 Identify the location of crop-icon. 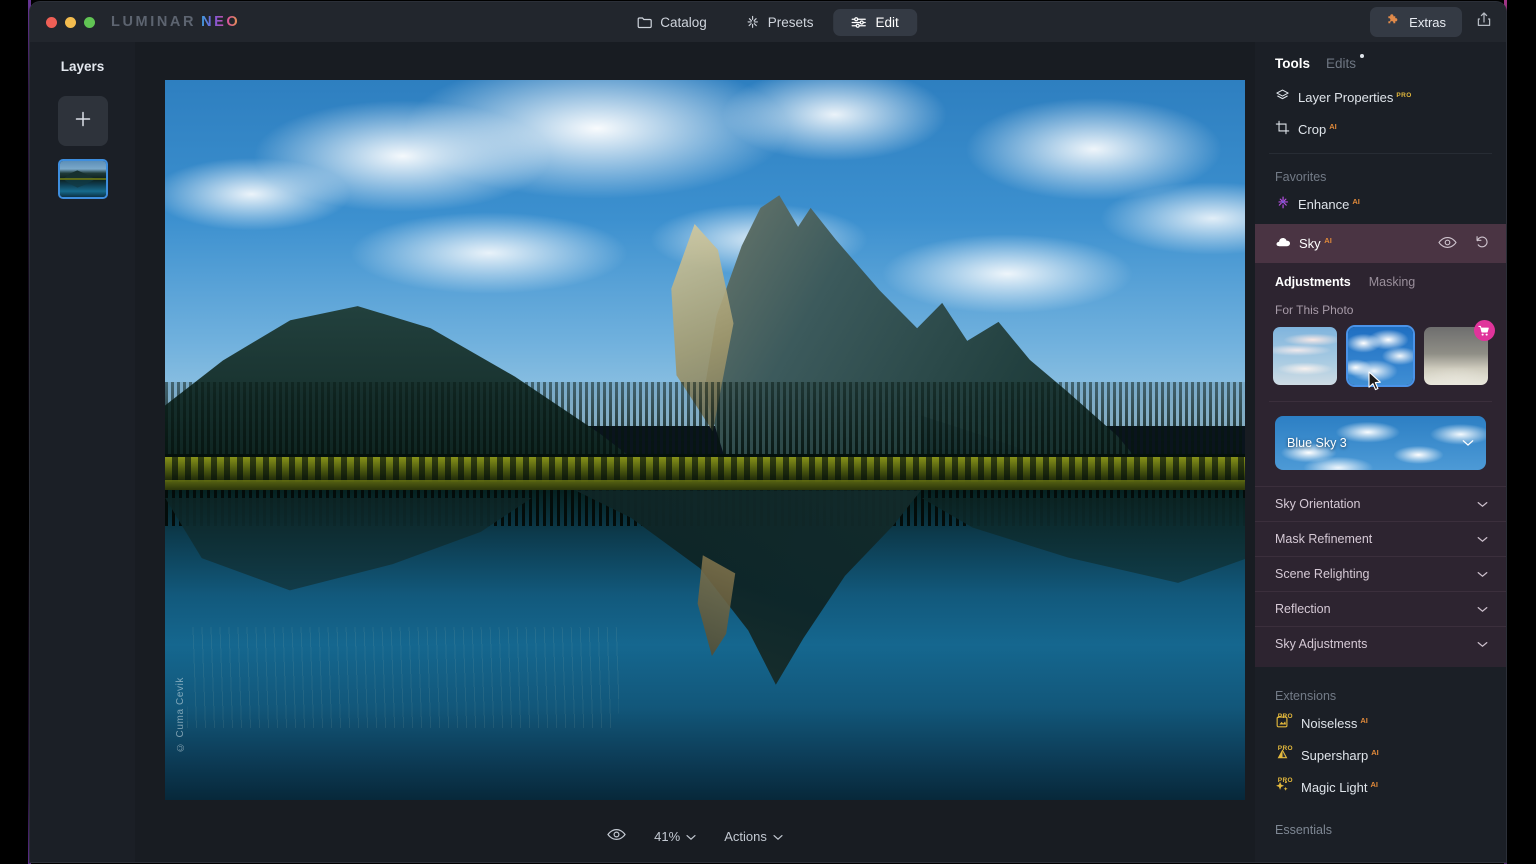
(1282, 129).